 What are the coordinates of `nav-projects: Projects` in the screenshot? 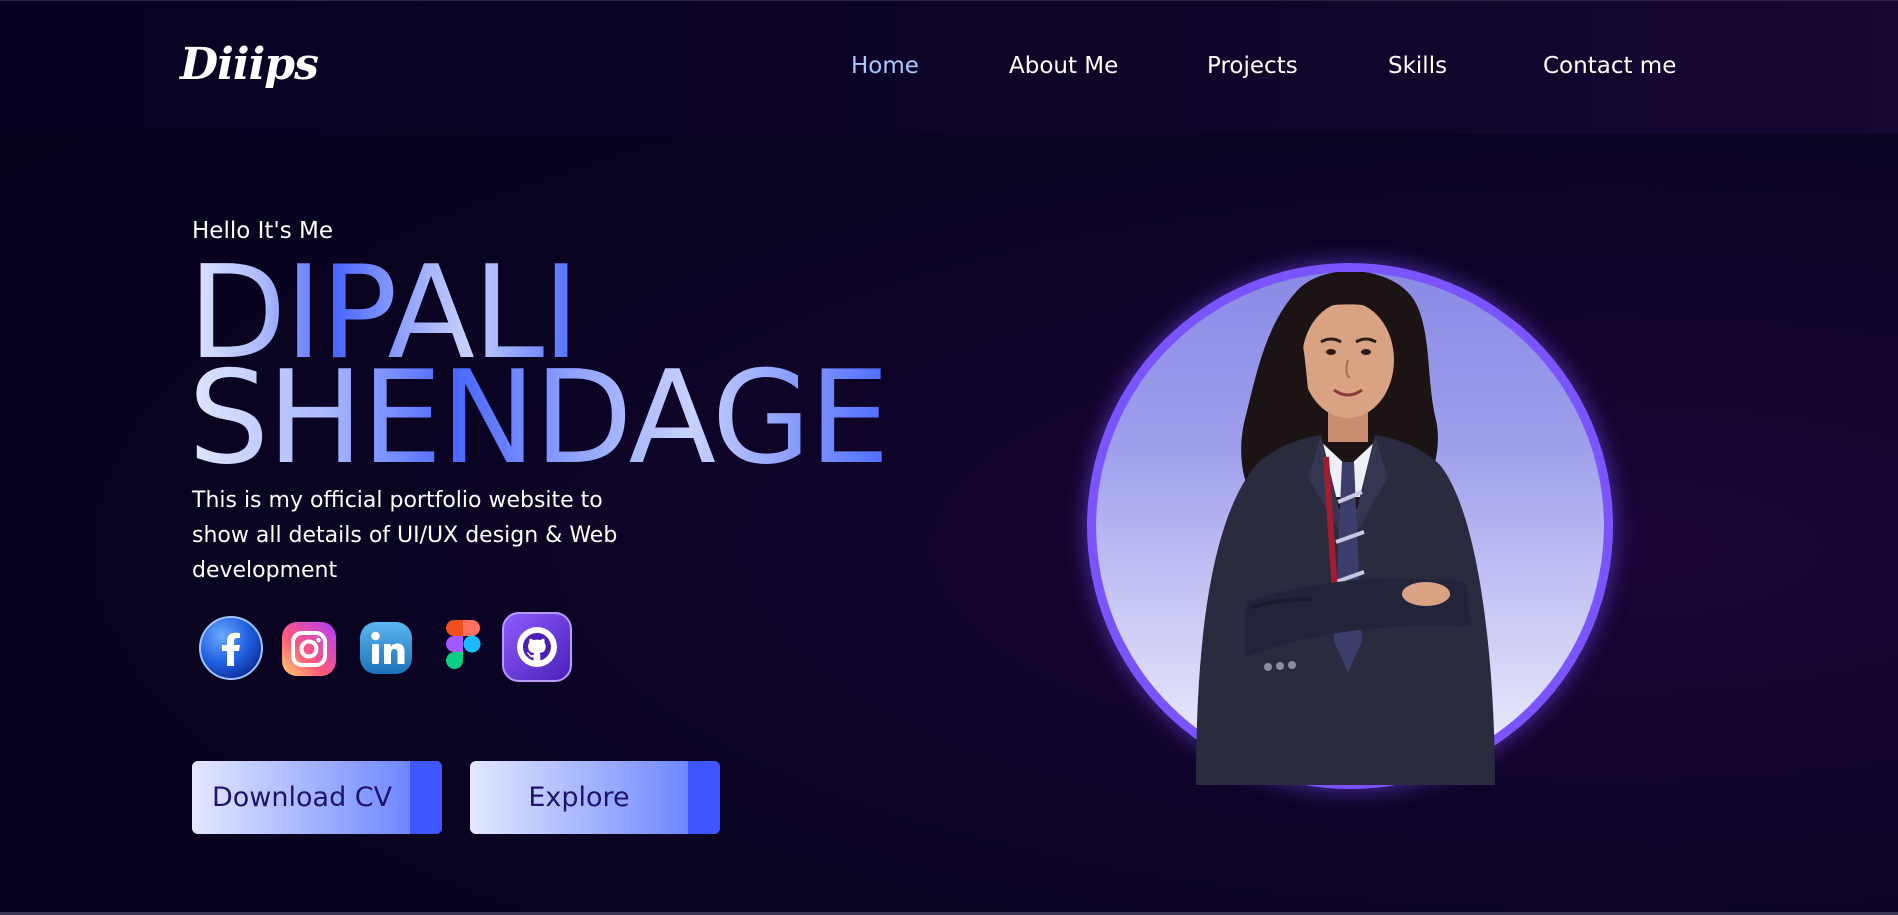 It's located at (1252, 66).